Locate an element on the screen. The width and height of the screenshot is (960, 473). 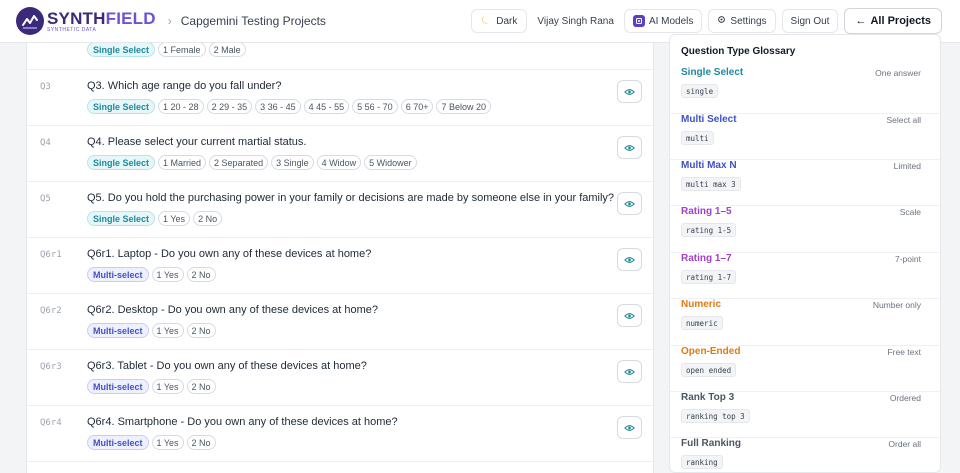
option-chip: 1 20 - 28 is located at coordinates (181, 106).